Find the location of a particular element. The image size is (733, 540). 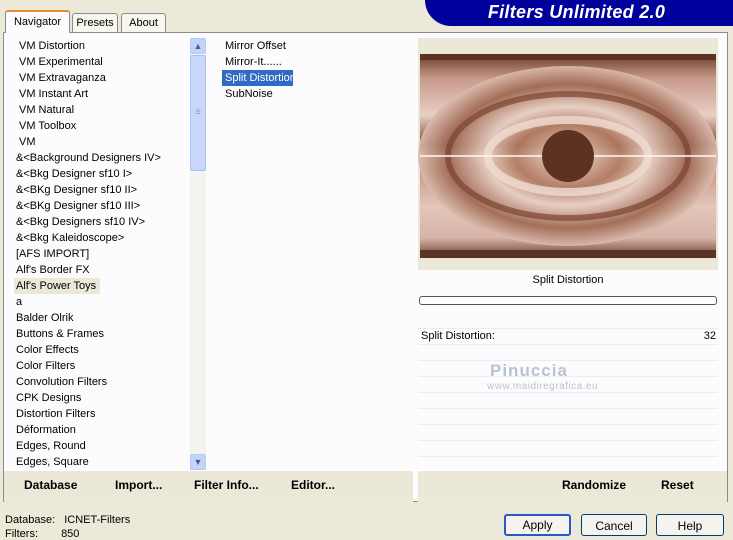

category-item: a is located at coordinates (102, 302).